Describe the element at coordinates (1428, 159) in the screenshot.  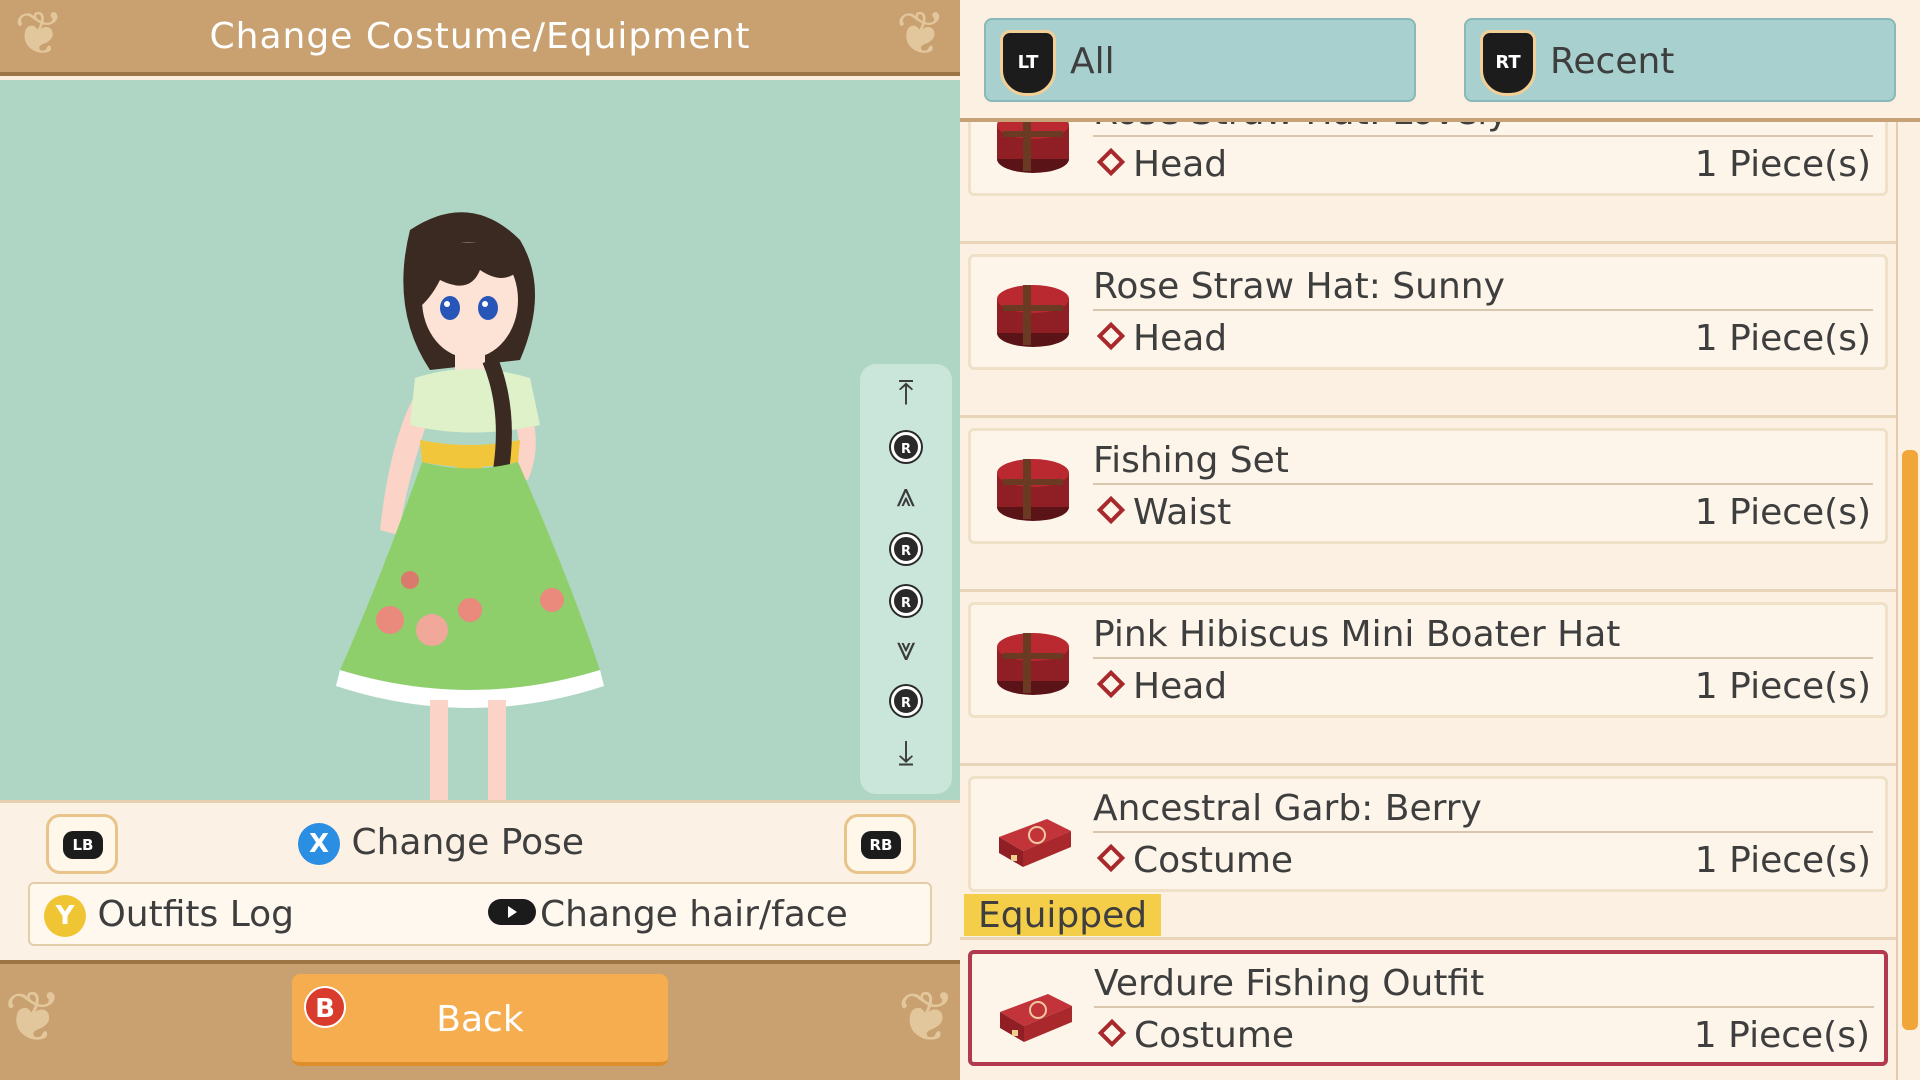
I see `item-card: Rose Straw Hat: LovelyHead1 Piece(s)` at that location.